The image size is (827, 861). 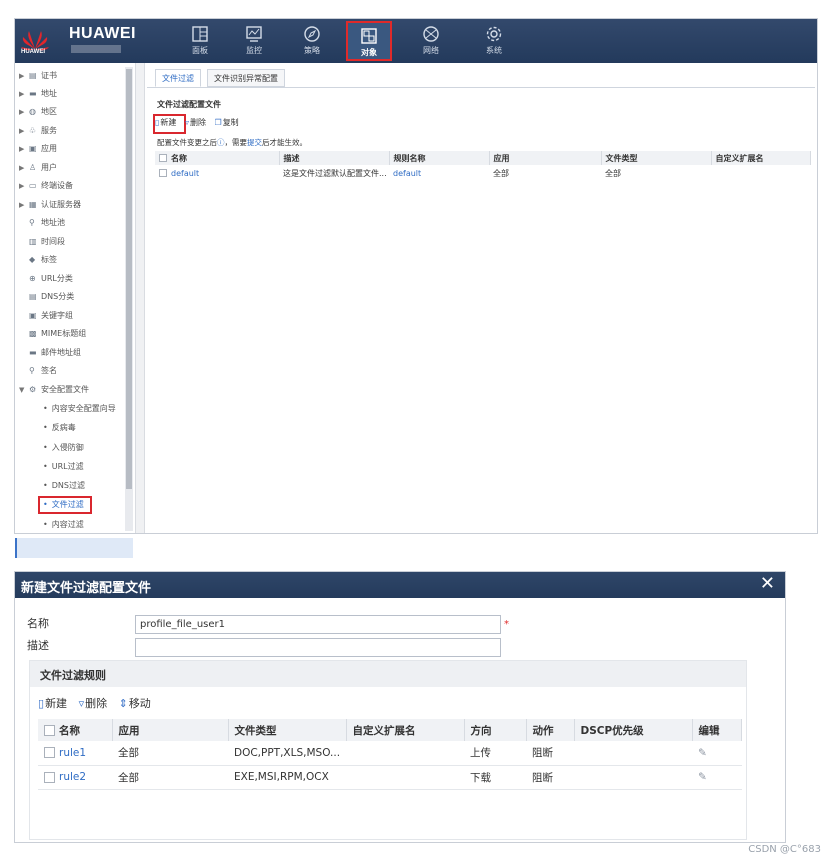 What do you see at coordinates (200, 41) in the screenshot?
I see `nav-dashboard: 面板` at bounding box center [200, 41].